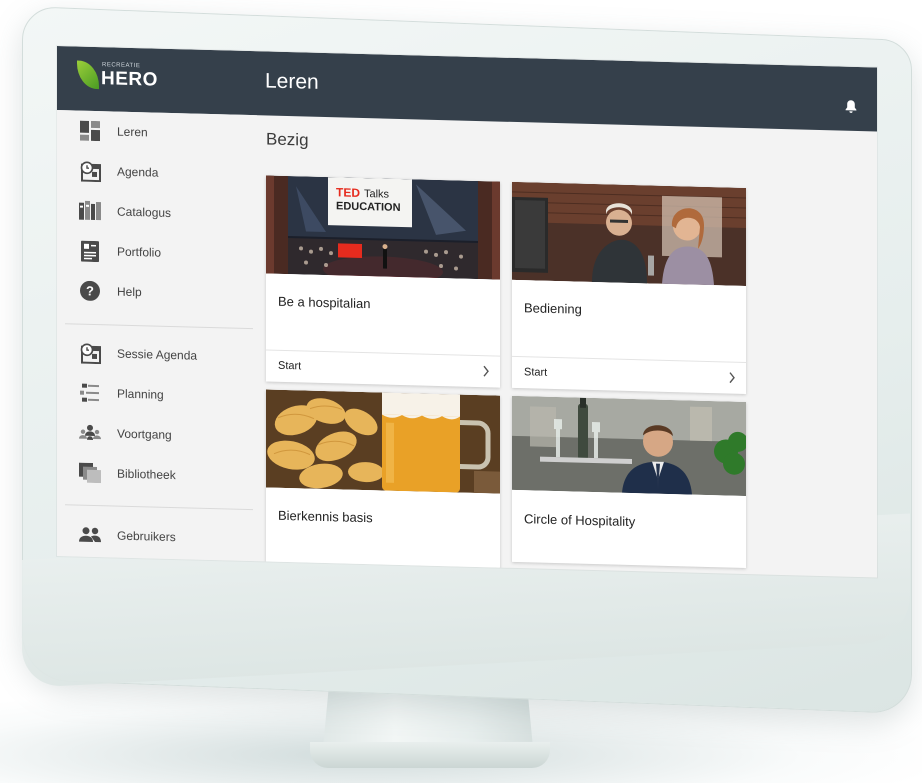 The width and height of the screenshot is (922, 783). Describe the element at coordinates (383, 227) in the screenshot. I see `ted-education-stage-image: TED Talks EDUCATION` at that location.